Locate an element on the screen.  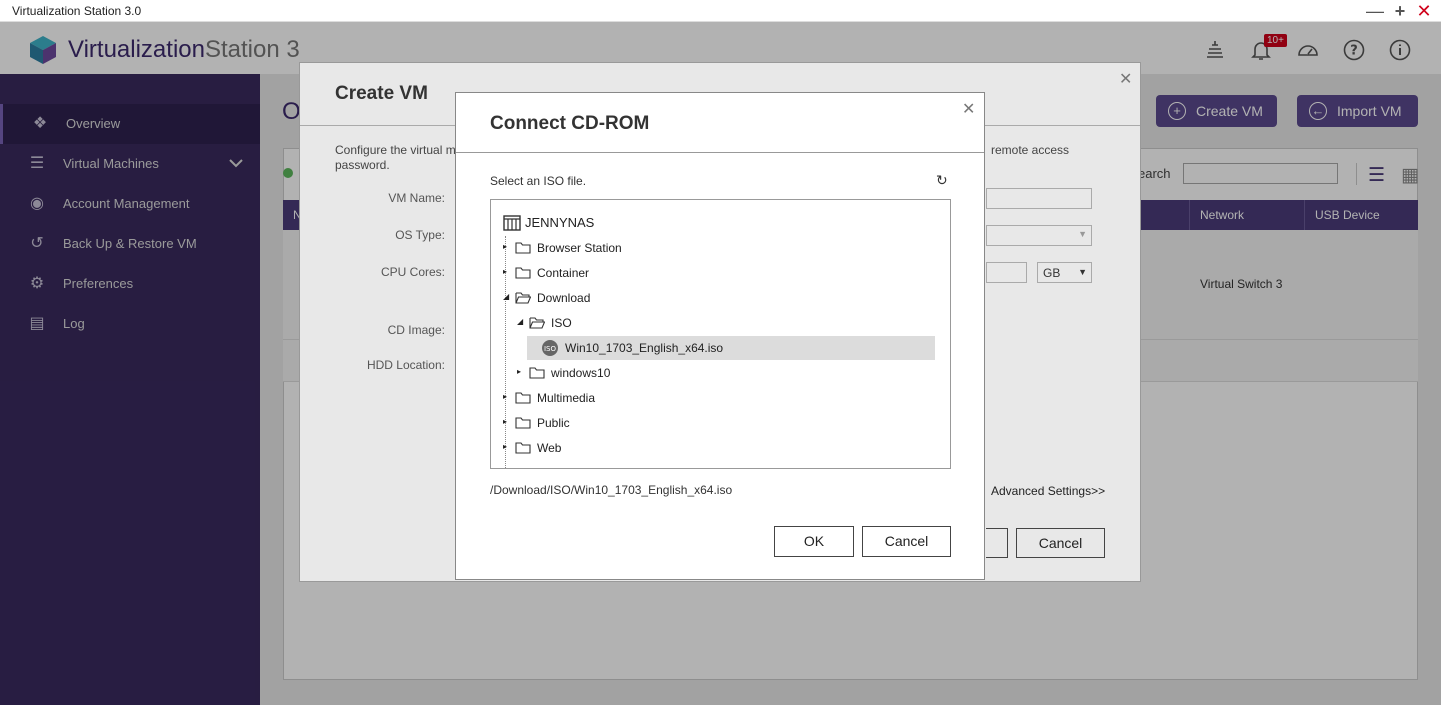
select-prompt: Select an ISO file. is located at coordinates (538, 181).